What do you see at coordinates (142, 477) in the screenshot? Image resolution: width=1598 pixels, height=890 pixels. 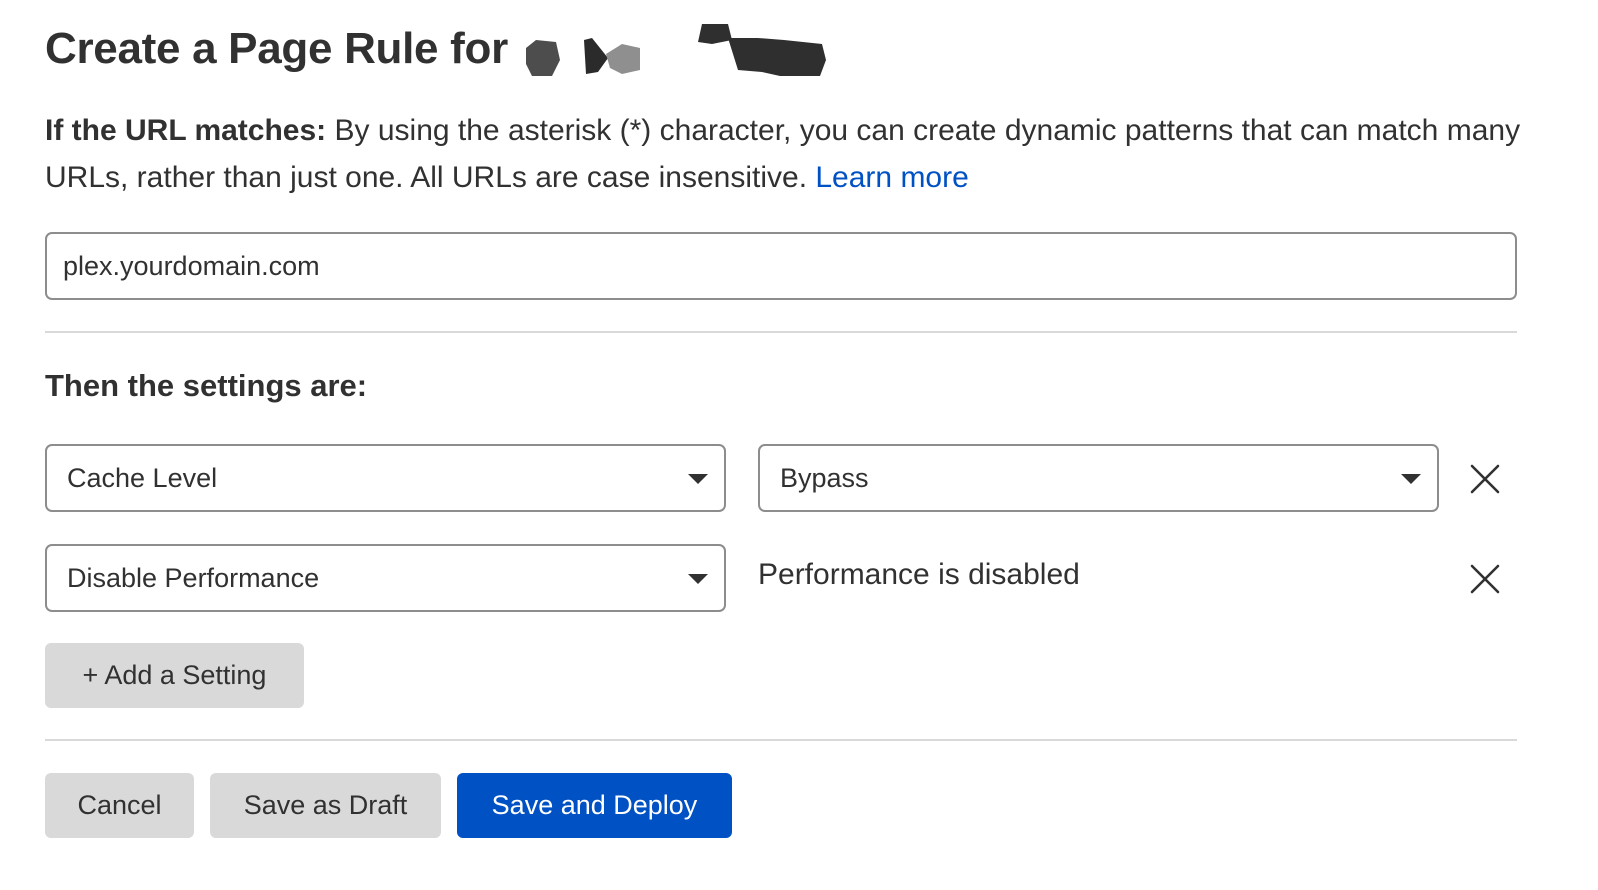 I see `setting-select-label: Cache Level` at bounding box center [142, 477].